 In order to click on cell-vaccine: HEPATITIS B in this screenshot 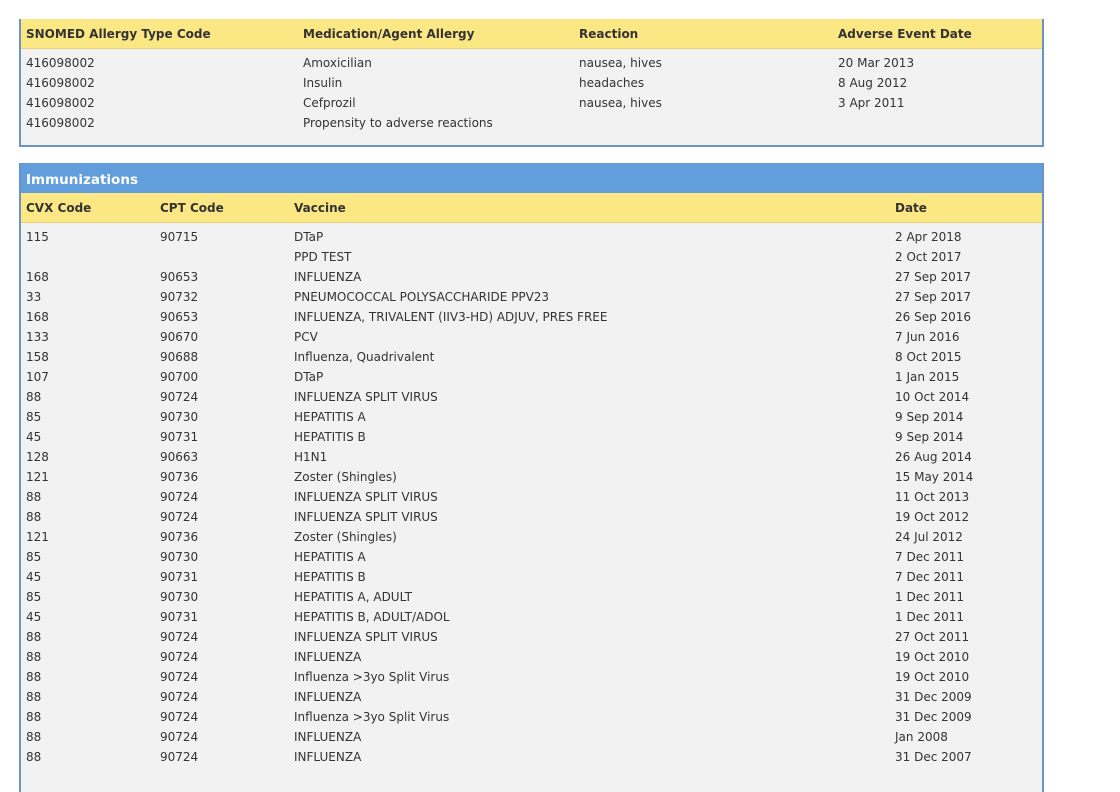, I will do `click(330, 437)`.